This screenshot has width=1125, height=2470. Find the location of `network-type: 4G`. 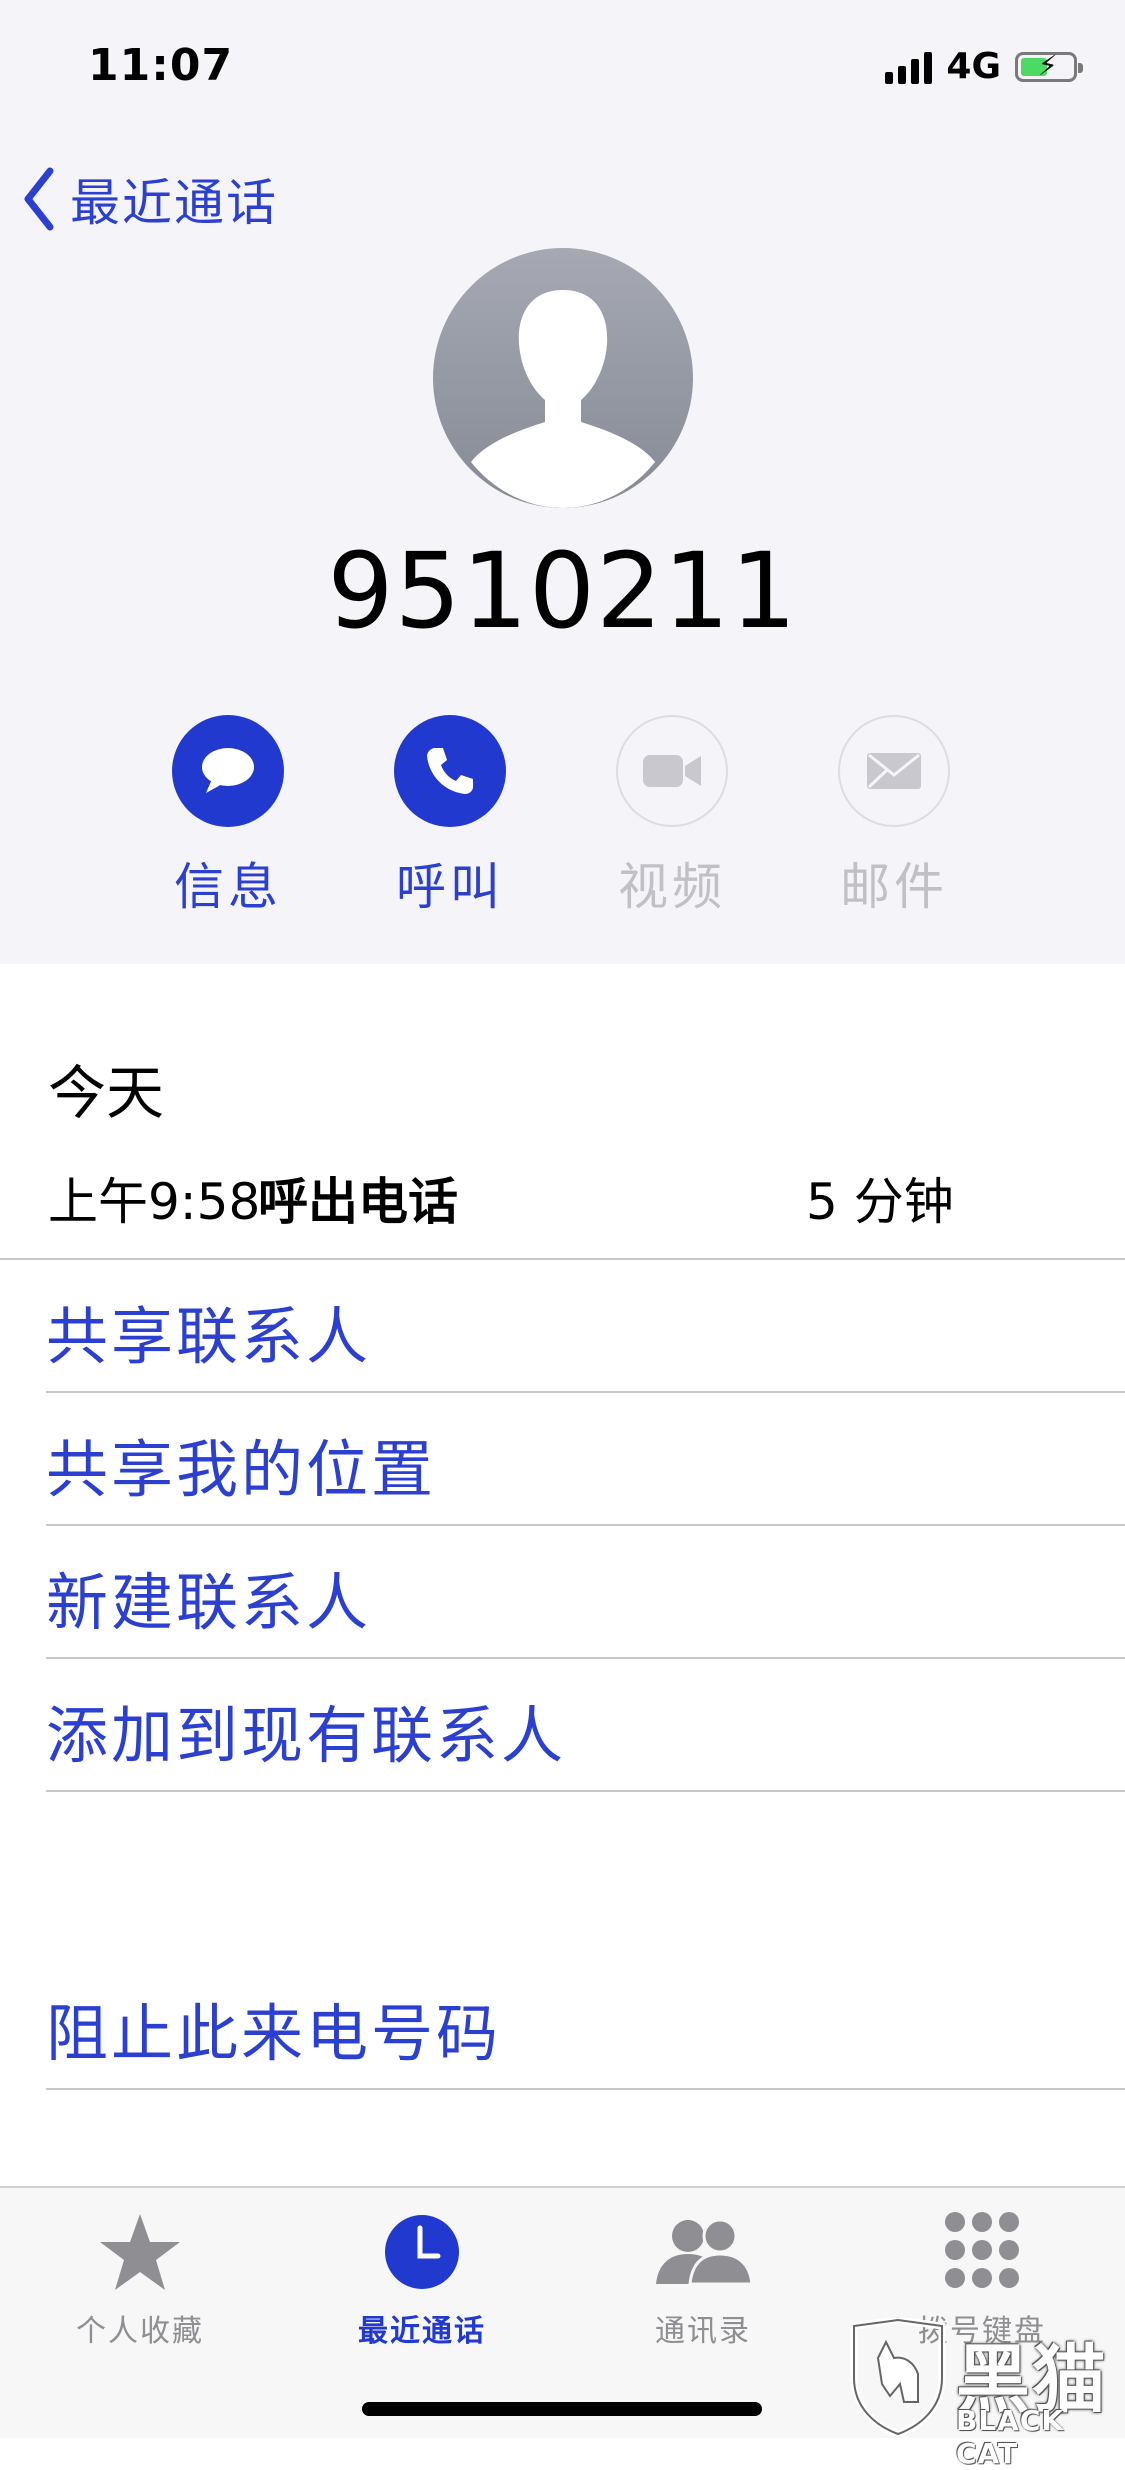

network-type: 4G is located at coordinates (973, 66).